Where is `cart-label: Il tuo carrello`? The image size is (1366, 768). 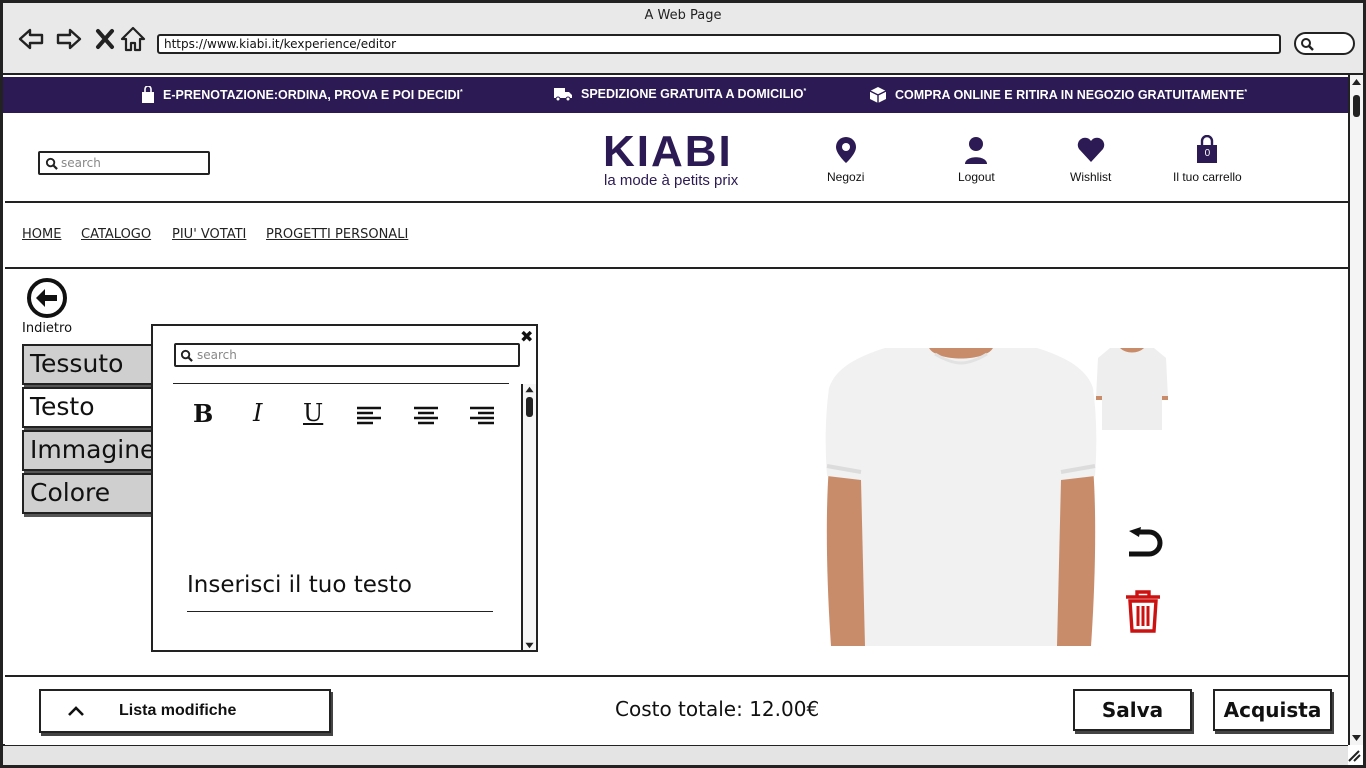
cart-label: Il tuo carrello is located at coordinates (1207, 177).